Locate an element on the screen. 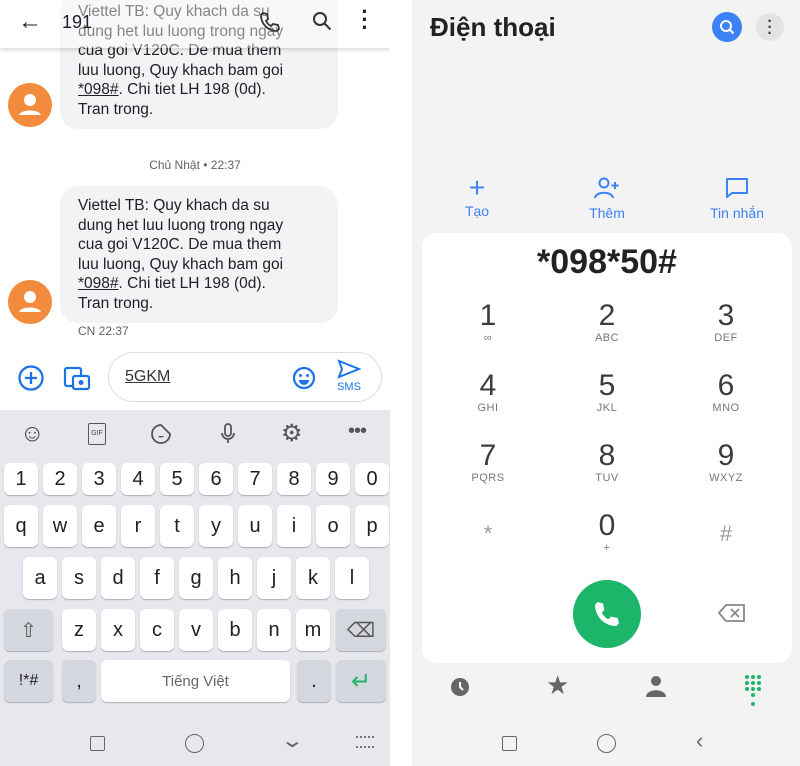 The height and width of the screenshot is (766, 800). keypad-icon is located at coordinates (753, 690).